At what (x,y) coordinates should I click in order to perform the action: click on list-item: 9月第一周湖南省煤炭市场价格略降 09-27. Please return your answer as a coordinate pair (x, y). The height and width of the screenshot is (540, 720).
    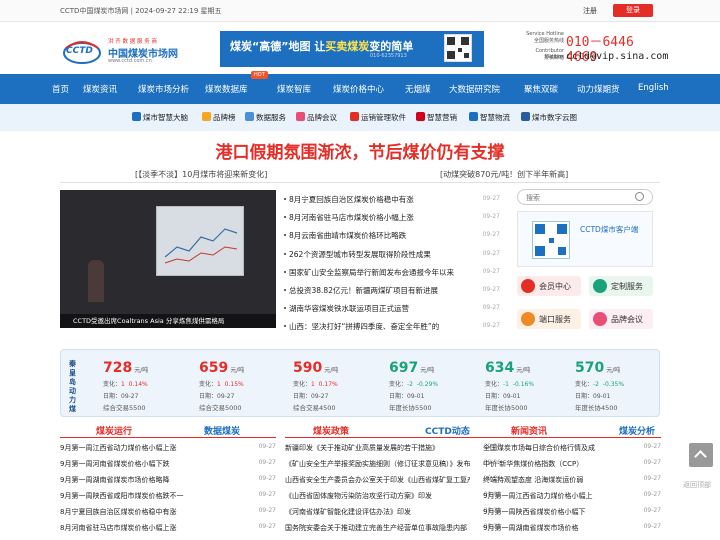
    Looking at the image, I should click on (168, 478).